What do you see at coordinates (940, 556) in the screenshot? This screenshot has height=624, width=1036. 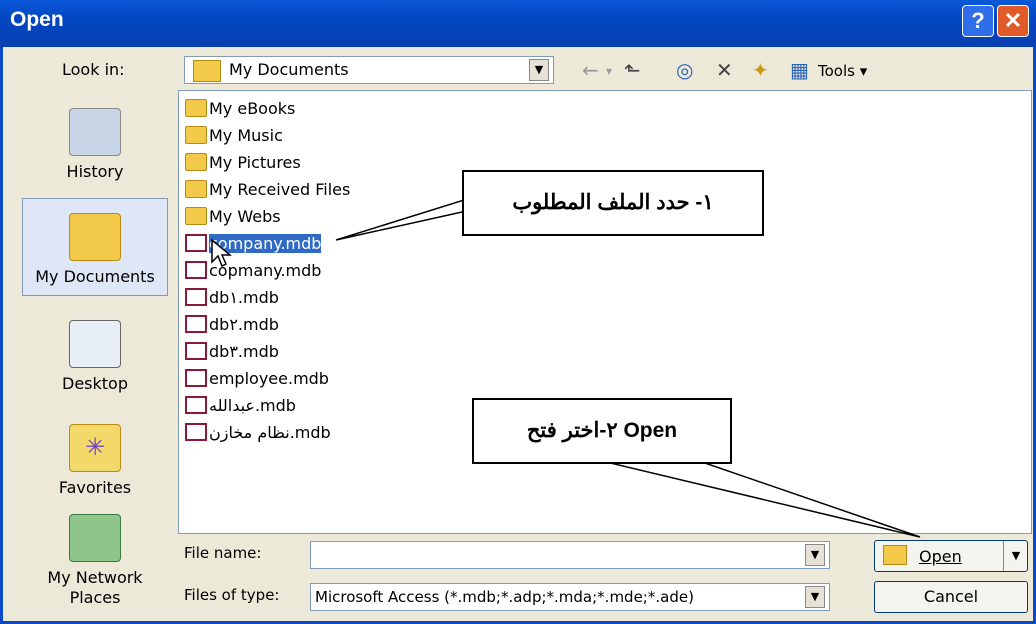 I see `open-label: Open` at bounding box center [940, 556].